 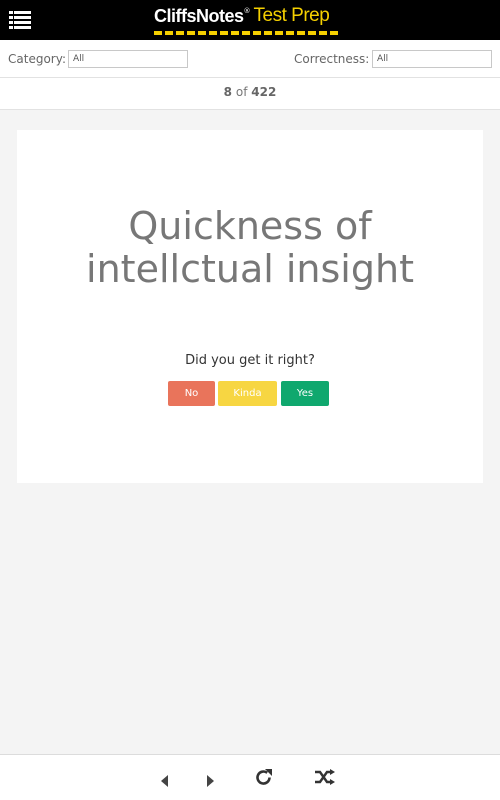 What do you see at coordinates (247, 21) in the screenshot?
I see `brand-logo: CliffsNotes® Test Prep` at bounding box center [247, 21].